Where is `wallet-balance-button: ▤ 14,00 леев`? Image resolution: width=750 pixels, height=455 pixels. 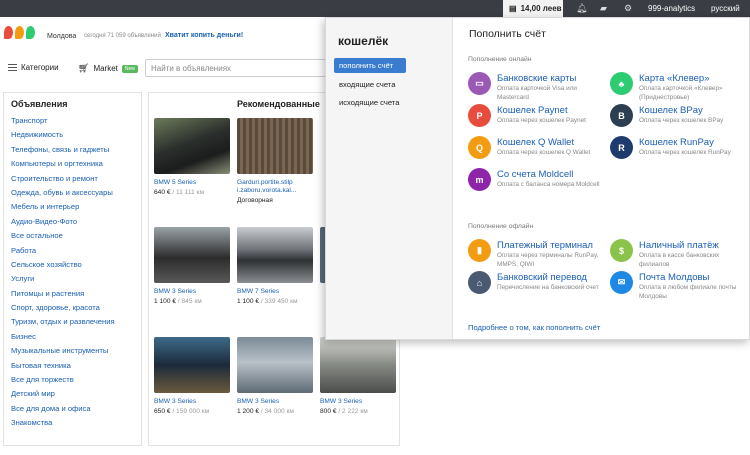
wallet-balance-button: ▤ 14,00 леев is located at coordinates (533, 8).